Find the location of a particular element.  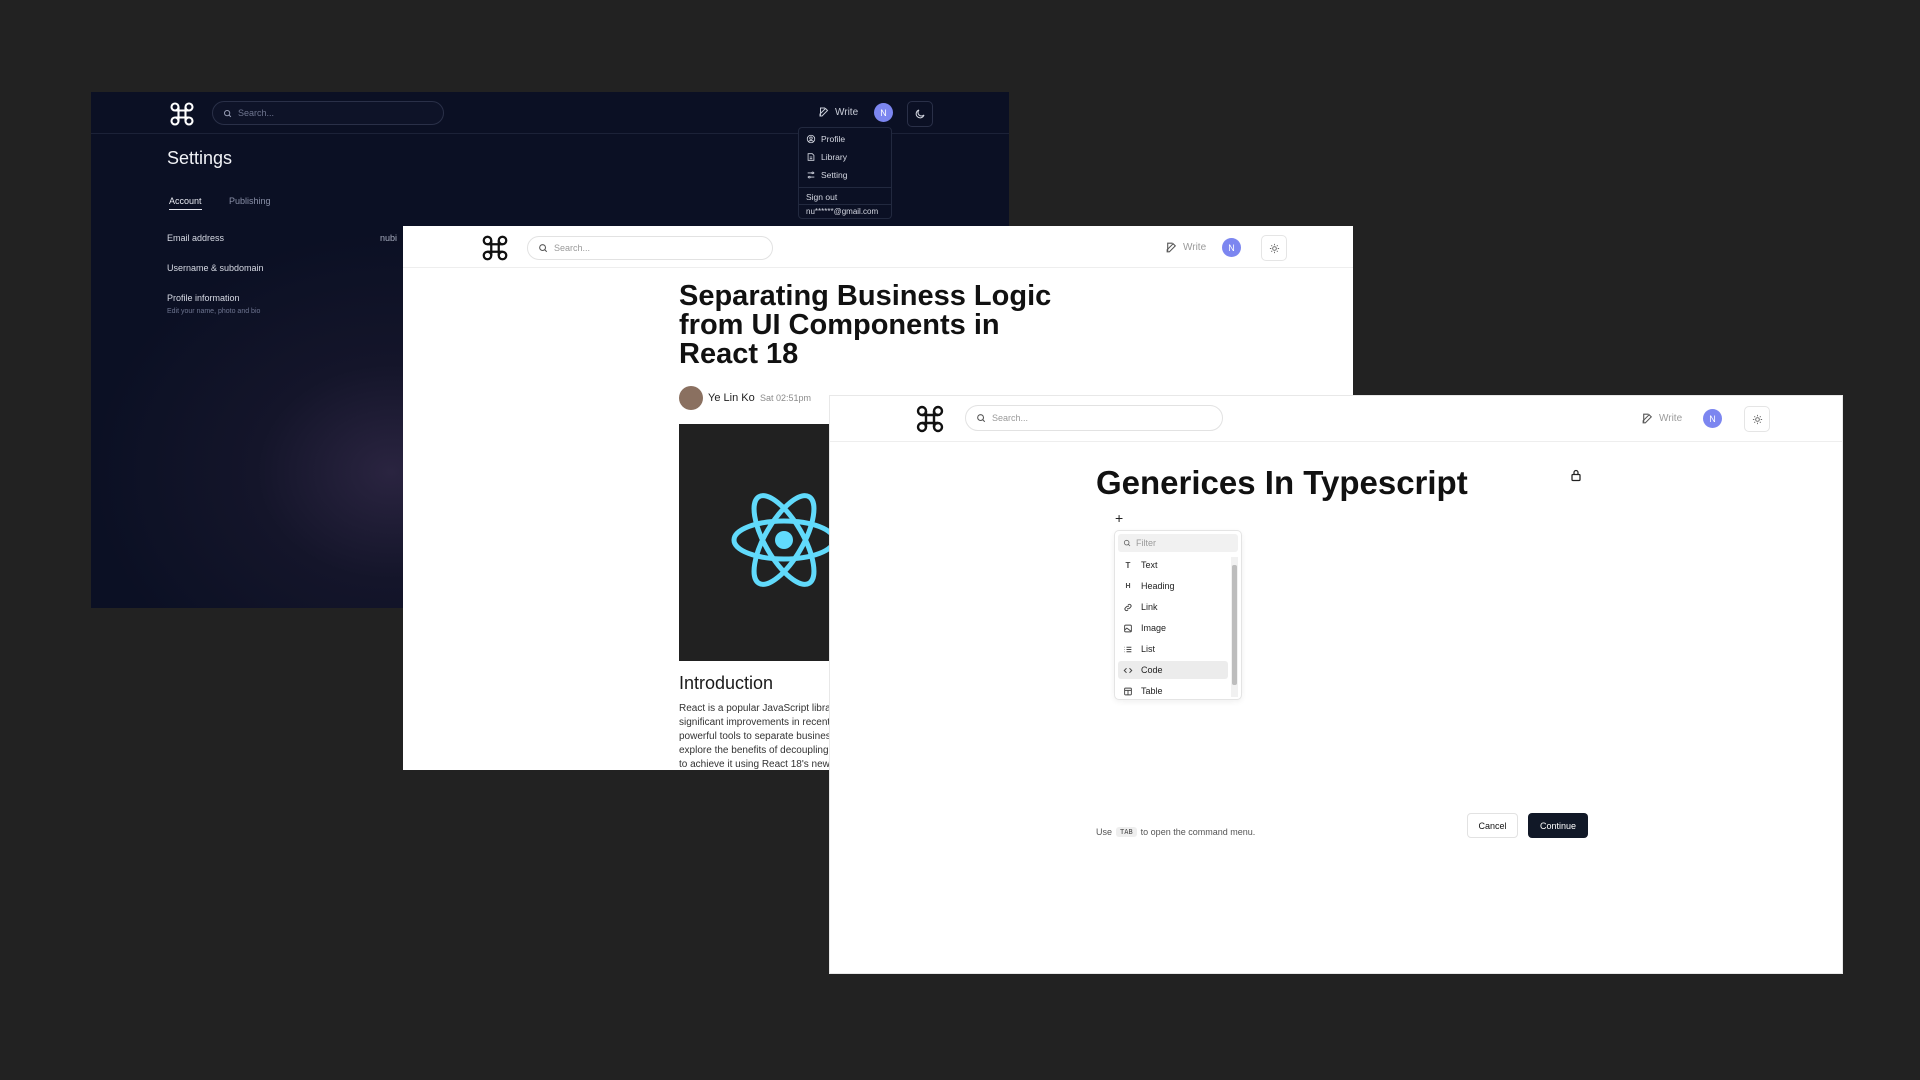

book-icon is located at coordinates (811, 157).